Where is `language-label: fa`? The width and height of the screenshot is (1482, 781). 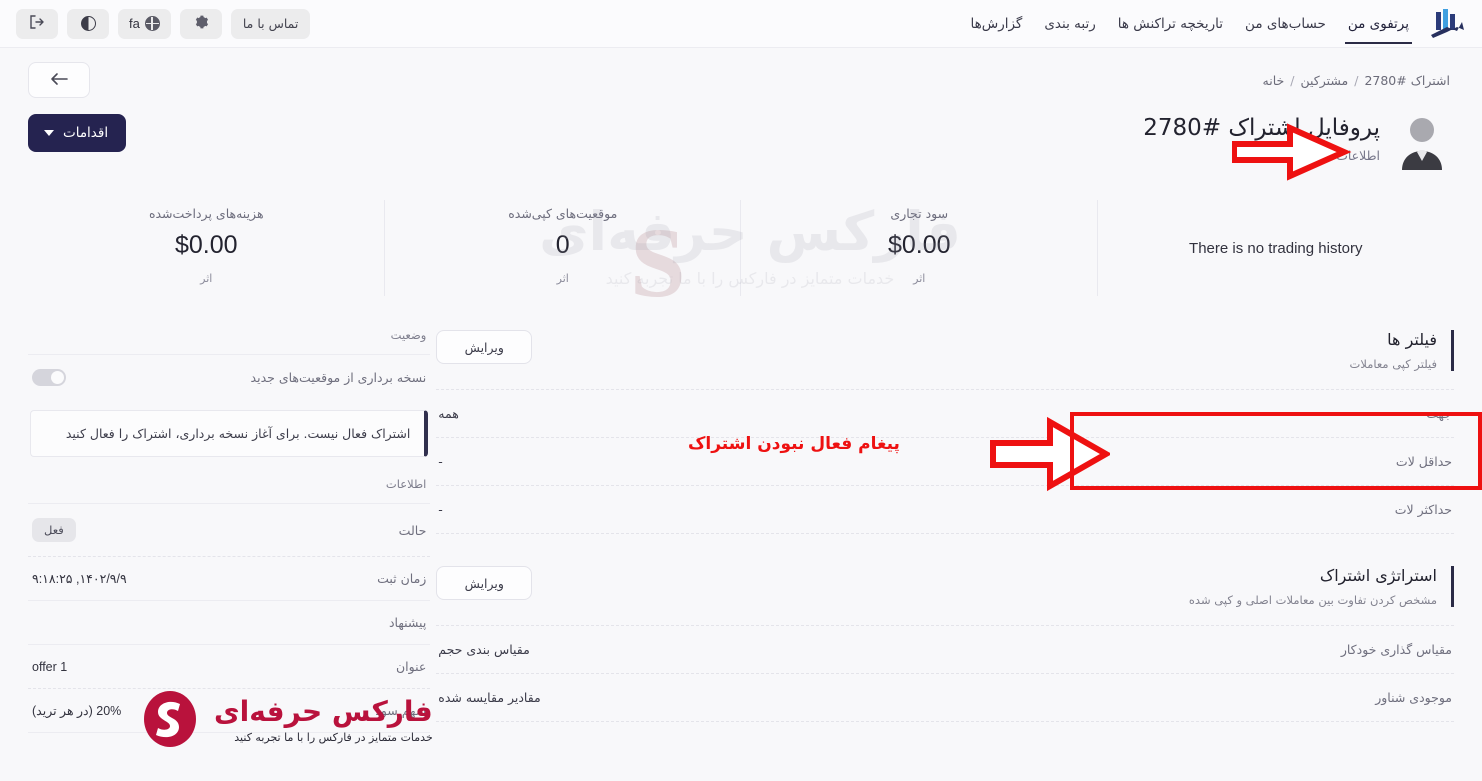
language-label: fa is located at coordinates (134, 23).